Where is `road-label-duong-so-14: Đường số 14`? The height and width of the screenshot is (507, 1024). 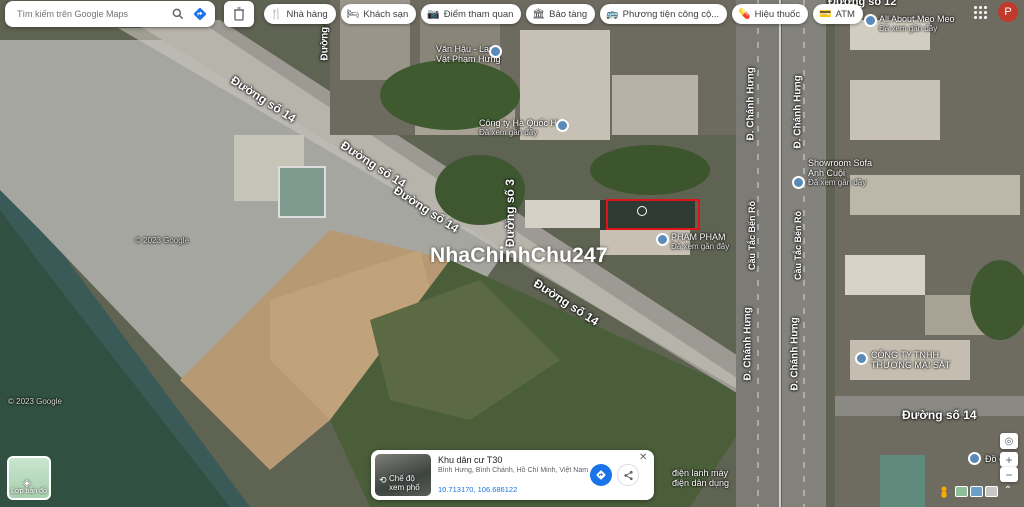 road-label-duong-so-14: Đường số 14 is located at coordinates (939, 415).